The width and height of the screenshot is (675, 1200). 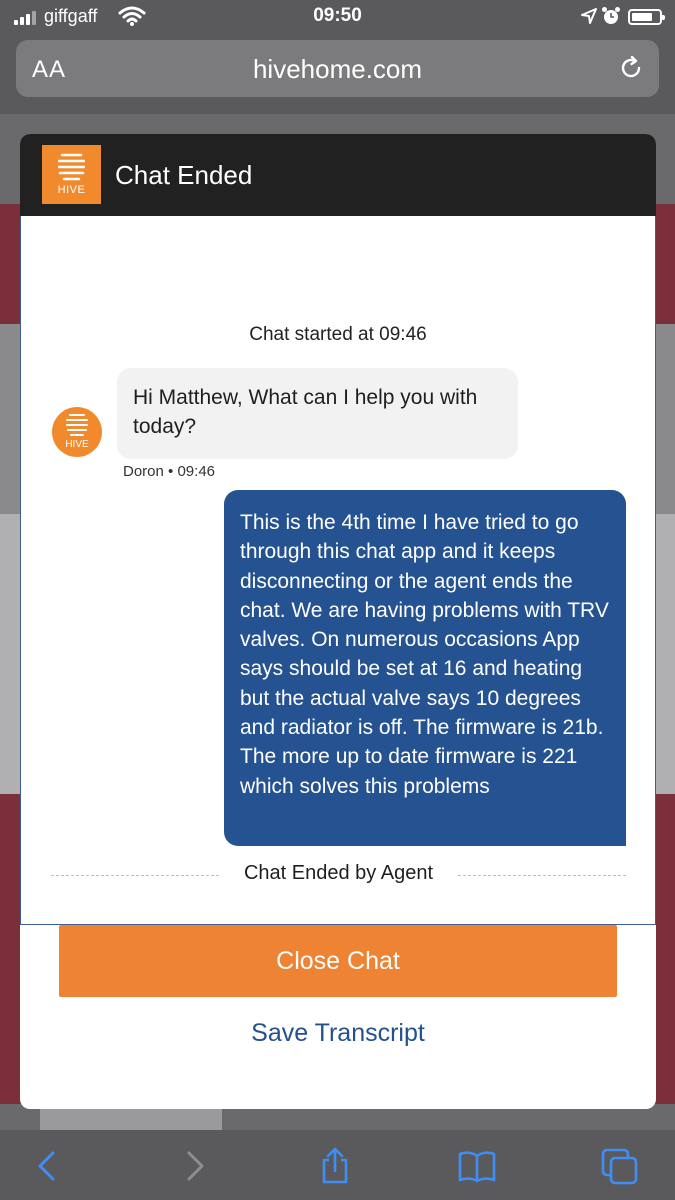 I want to click on agent-name: Doron, so click(x=143, y=471).